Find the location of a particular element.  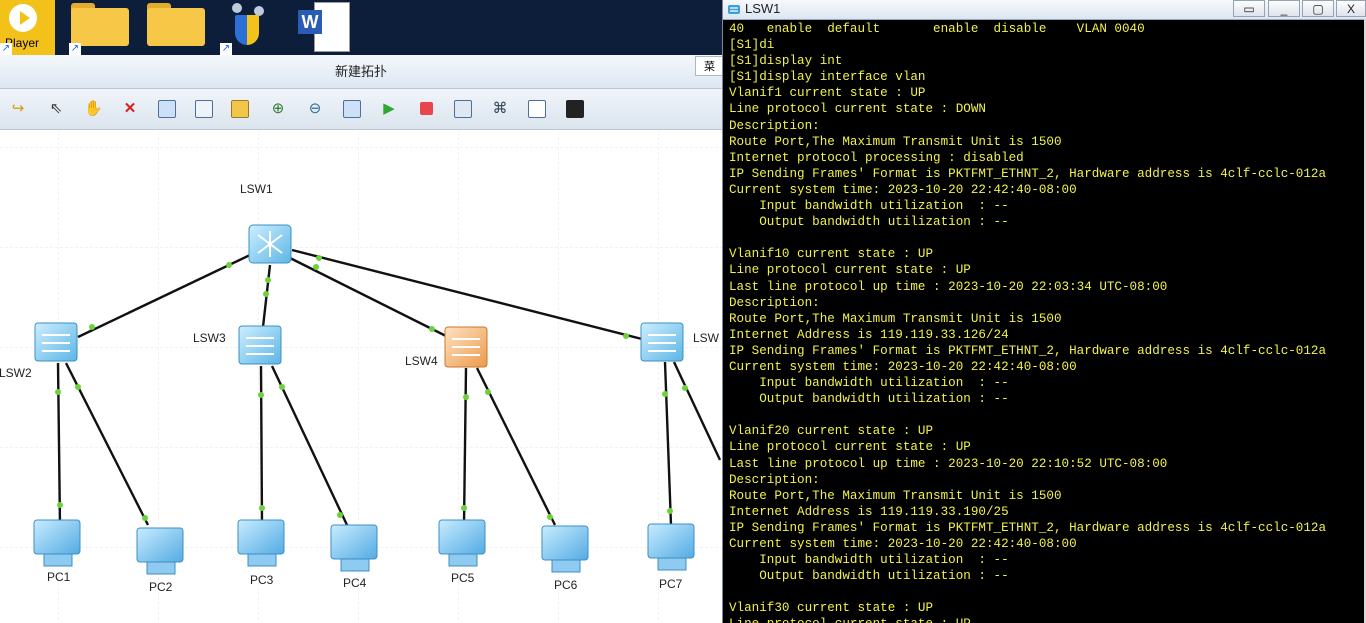

stop-device-icon is located at coordinates (426, 109).